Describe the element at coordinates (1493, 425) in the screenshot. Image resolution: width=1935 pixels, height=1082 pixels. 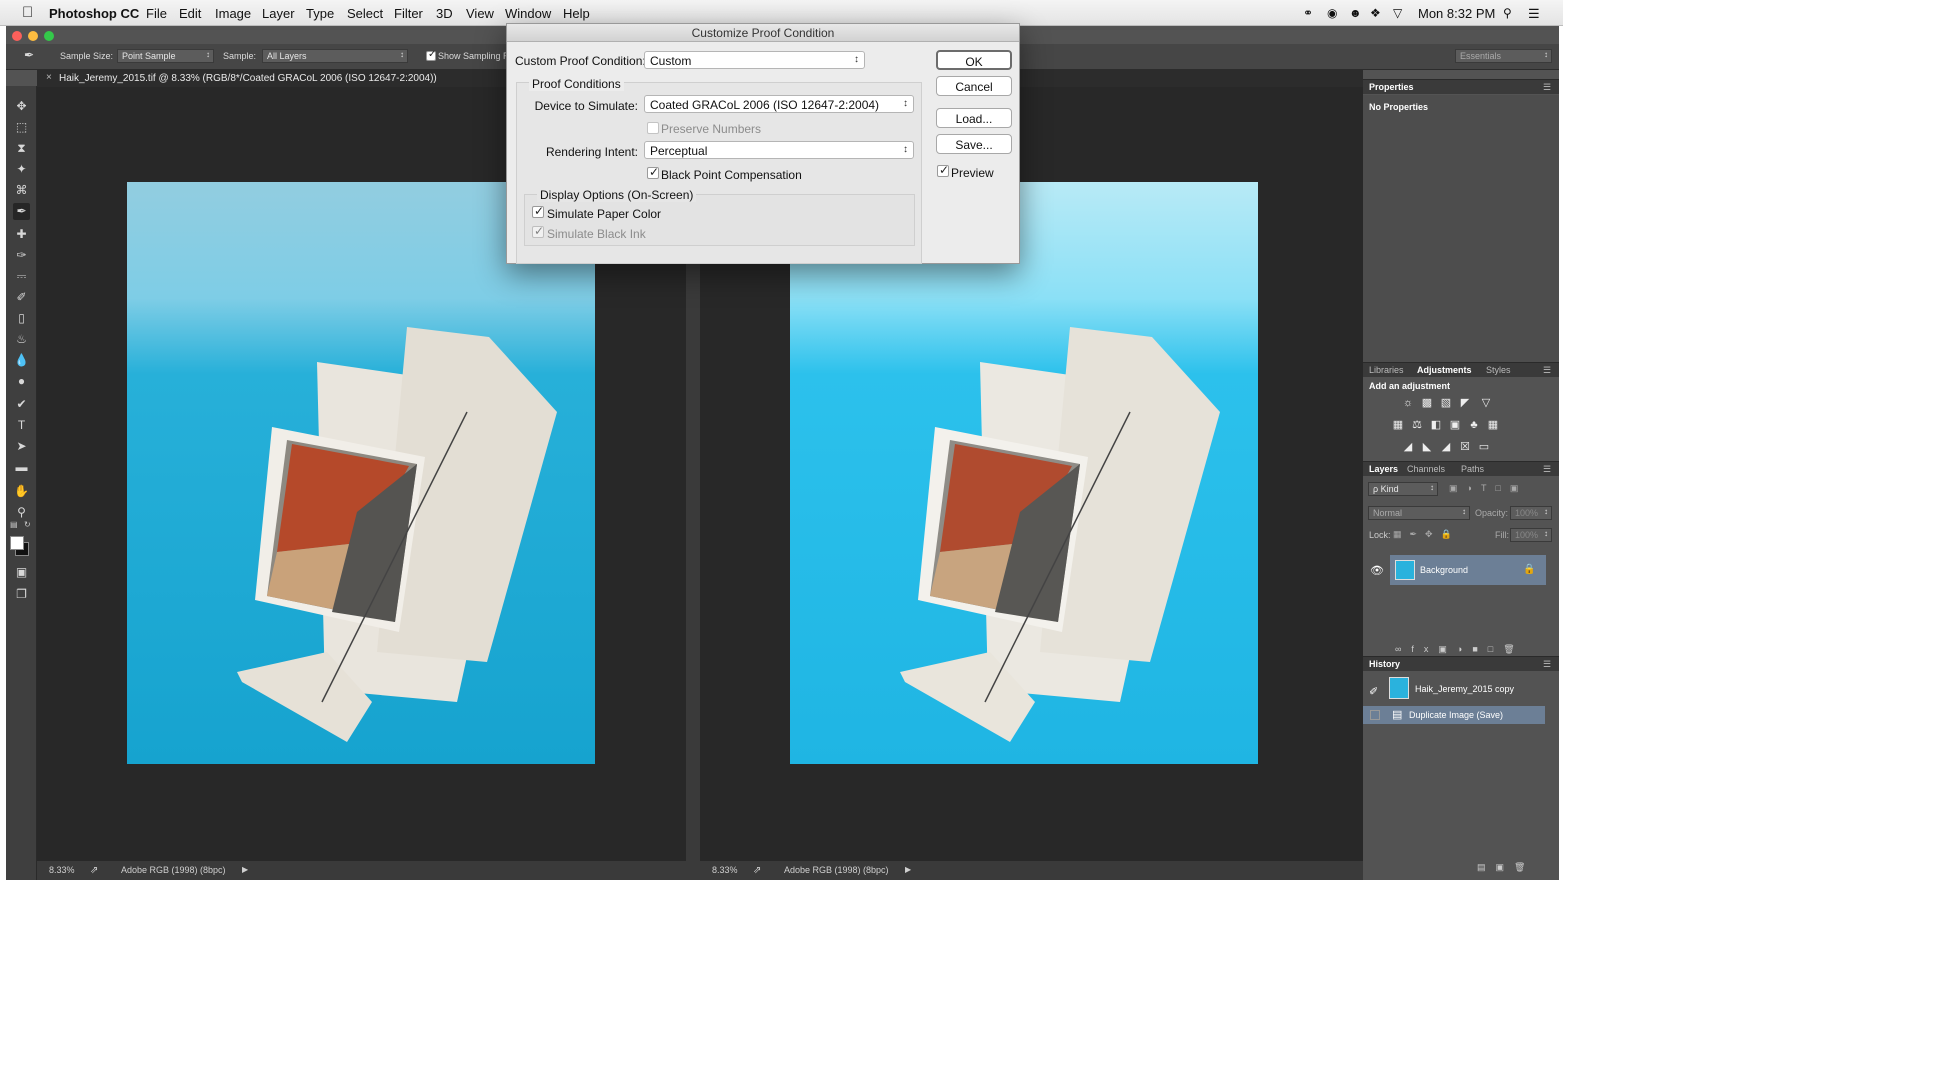
I see `color-lookup-icon: ▦` at that location.